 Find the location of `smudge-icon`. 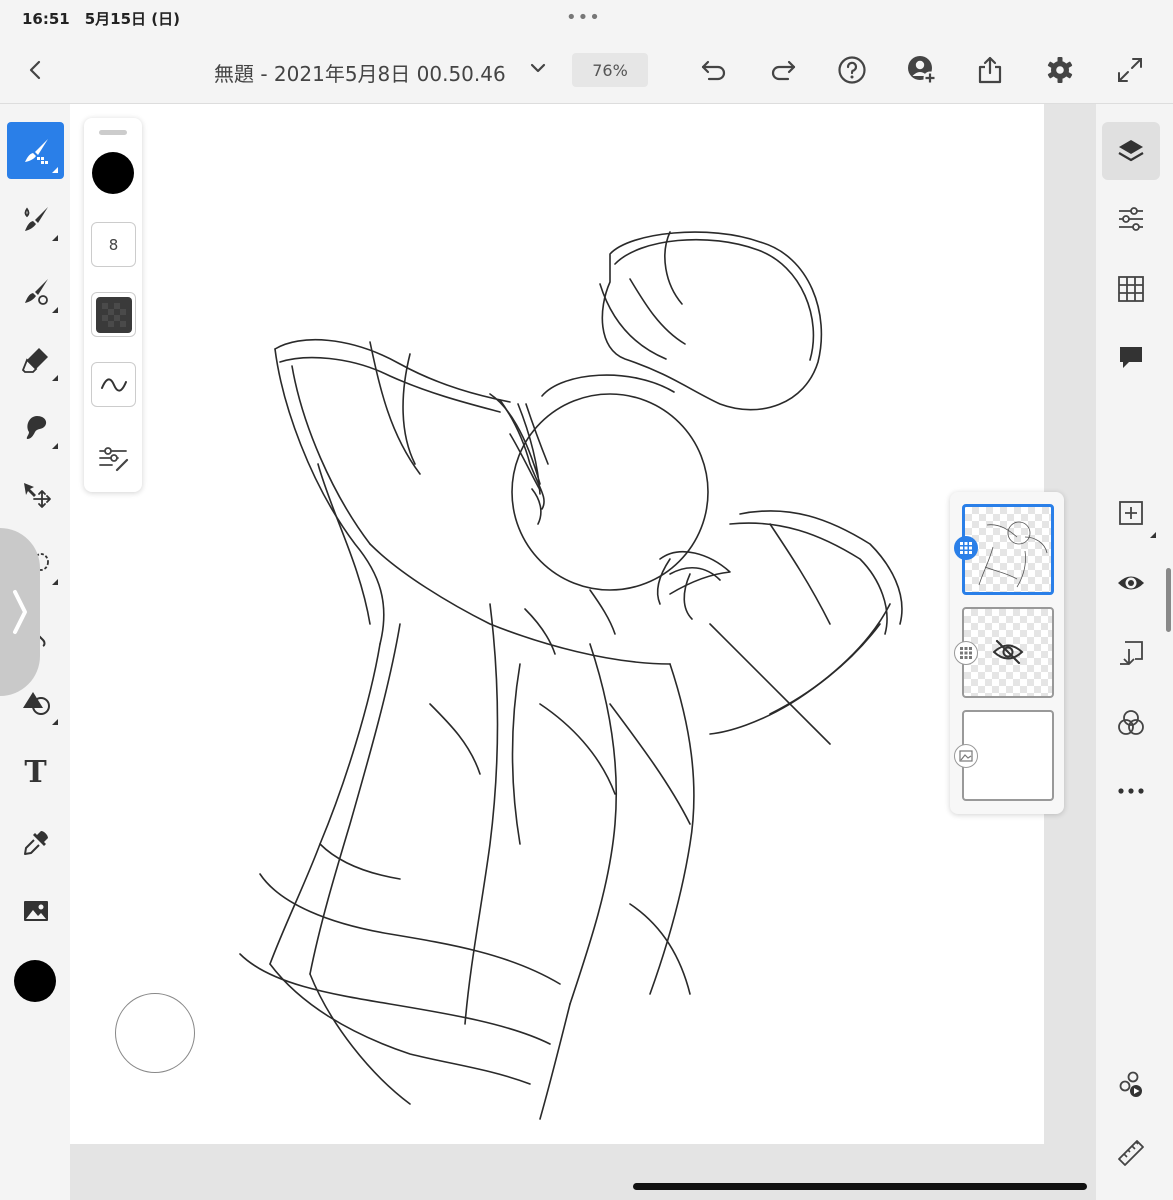

smudge-icon is located at coordinates (36, 427).